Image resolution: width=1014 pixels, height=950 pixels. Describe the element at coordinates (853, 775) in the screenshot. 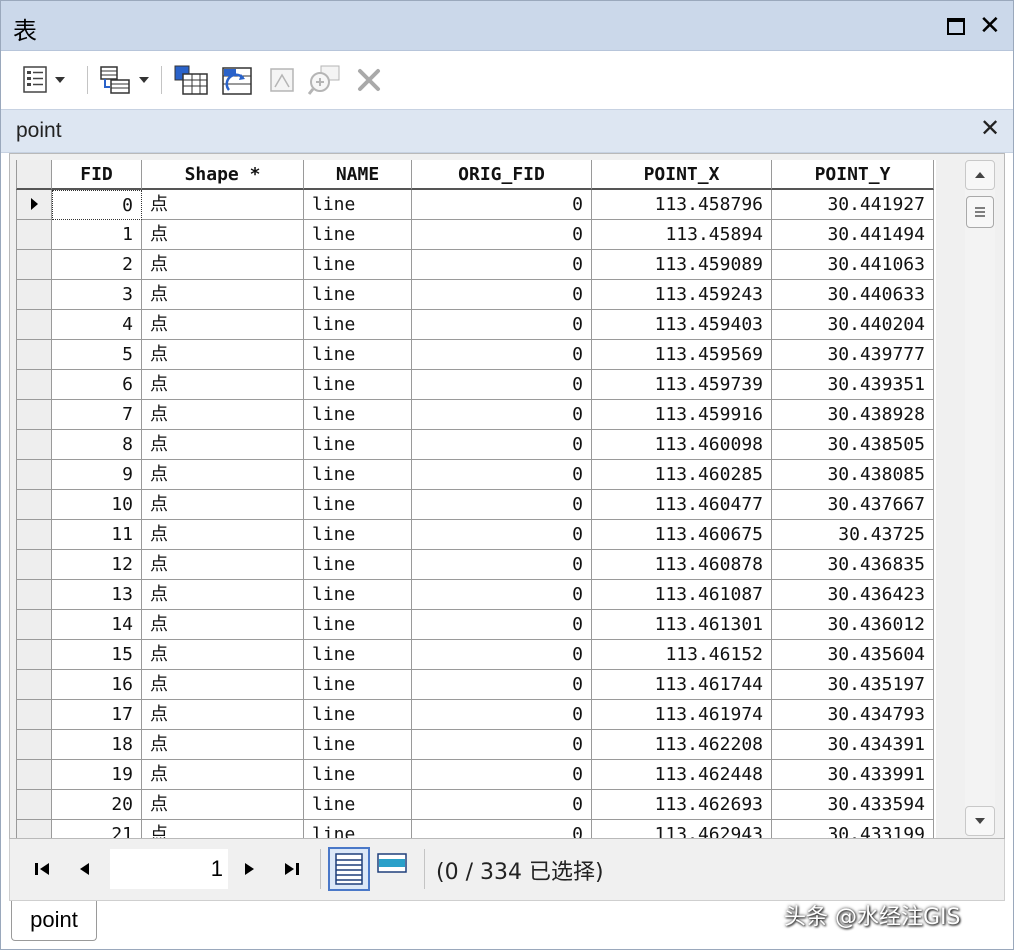

I see `cell-point-y: 30.433991` at that location.